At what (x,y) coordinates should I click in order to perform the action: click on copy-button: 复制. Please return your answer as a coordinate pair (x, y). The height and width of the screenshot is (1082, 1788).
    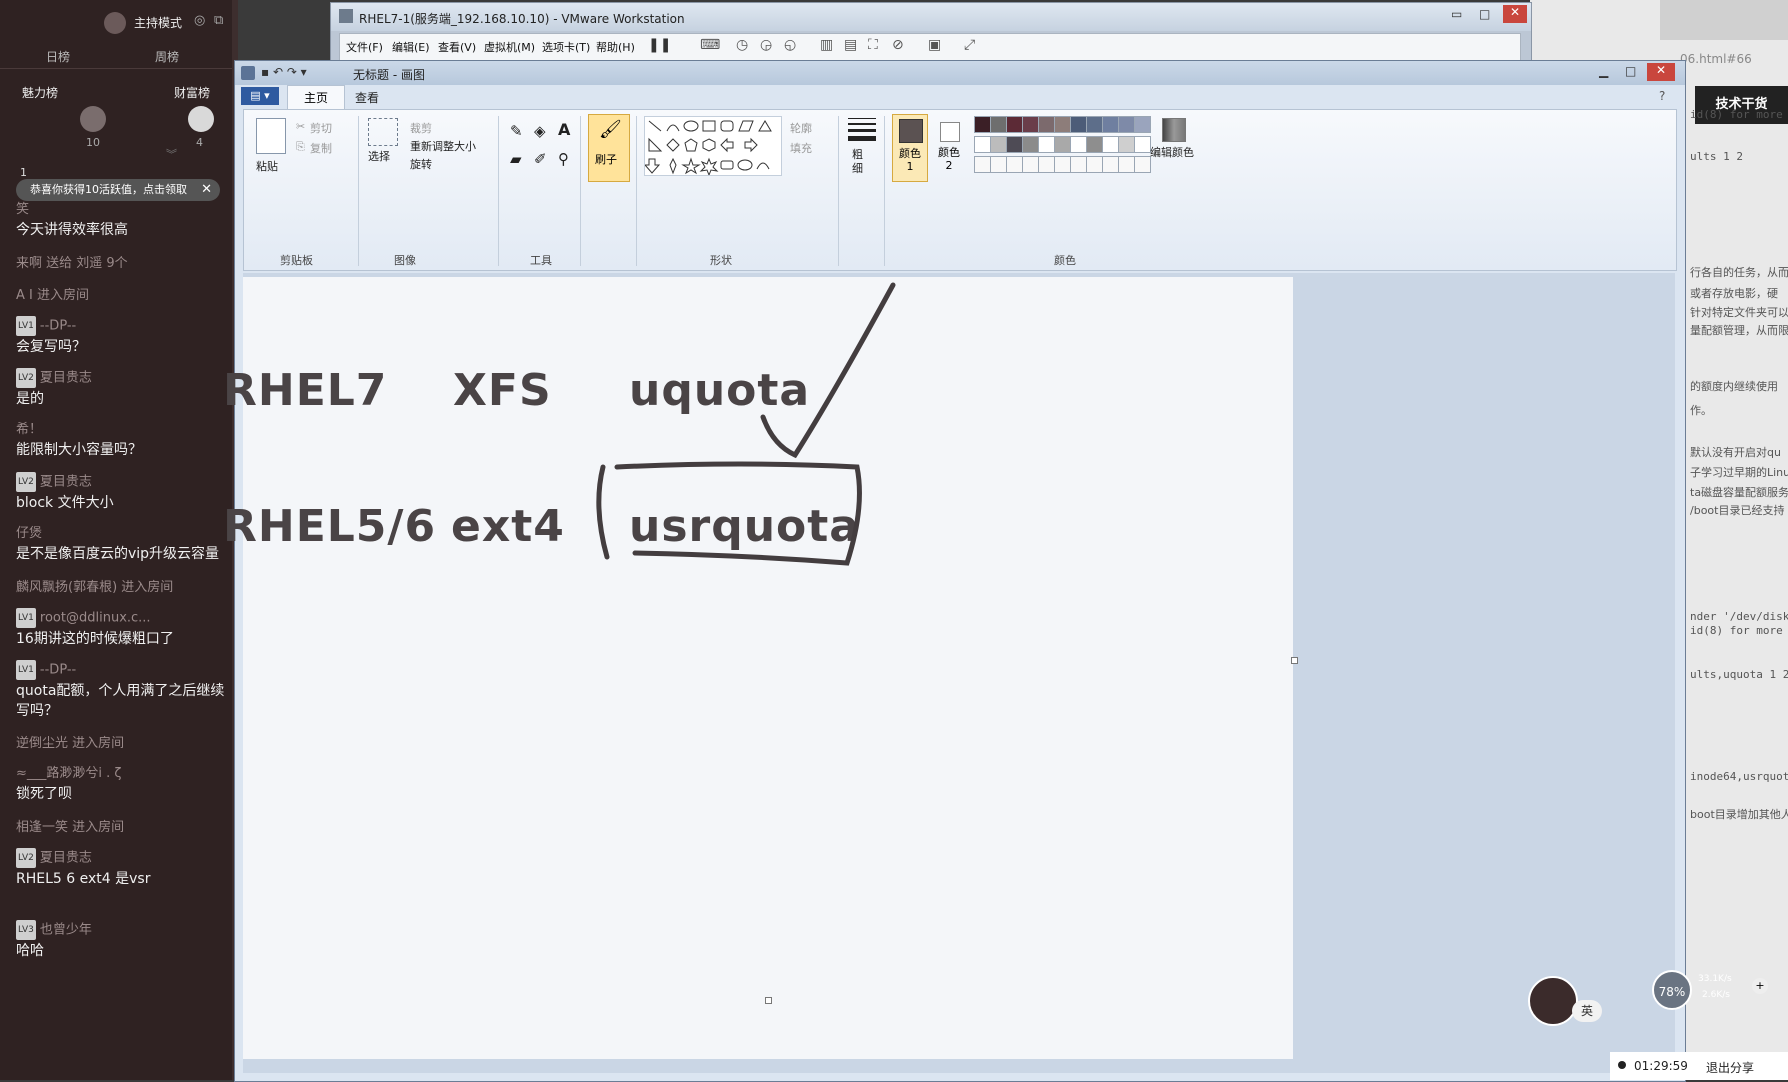
    Looking at the image, I should click on (321, 148).